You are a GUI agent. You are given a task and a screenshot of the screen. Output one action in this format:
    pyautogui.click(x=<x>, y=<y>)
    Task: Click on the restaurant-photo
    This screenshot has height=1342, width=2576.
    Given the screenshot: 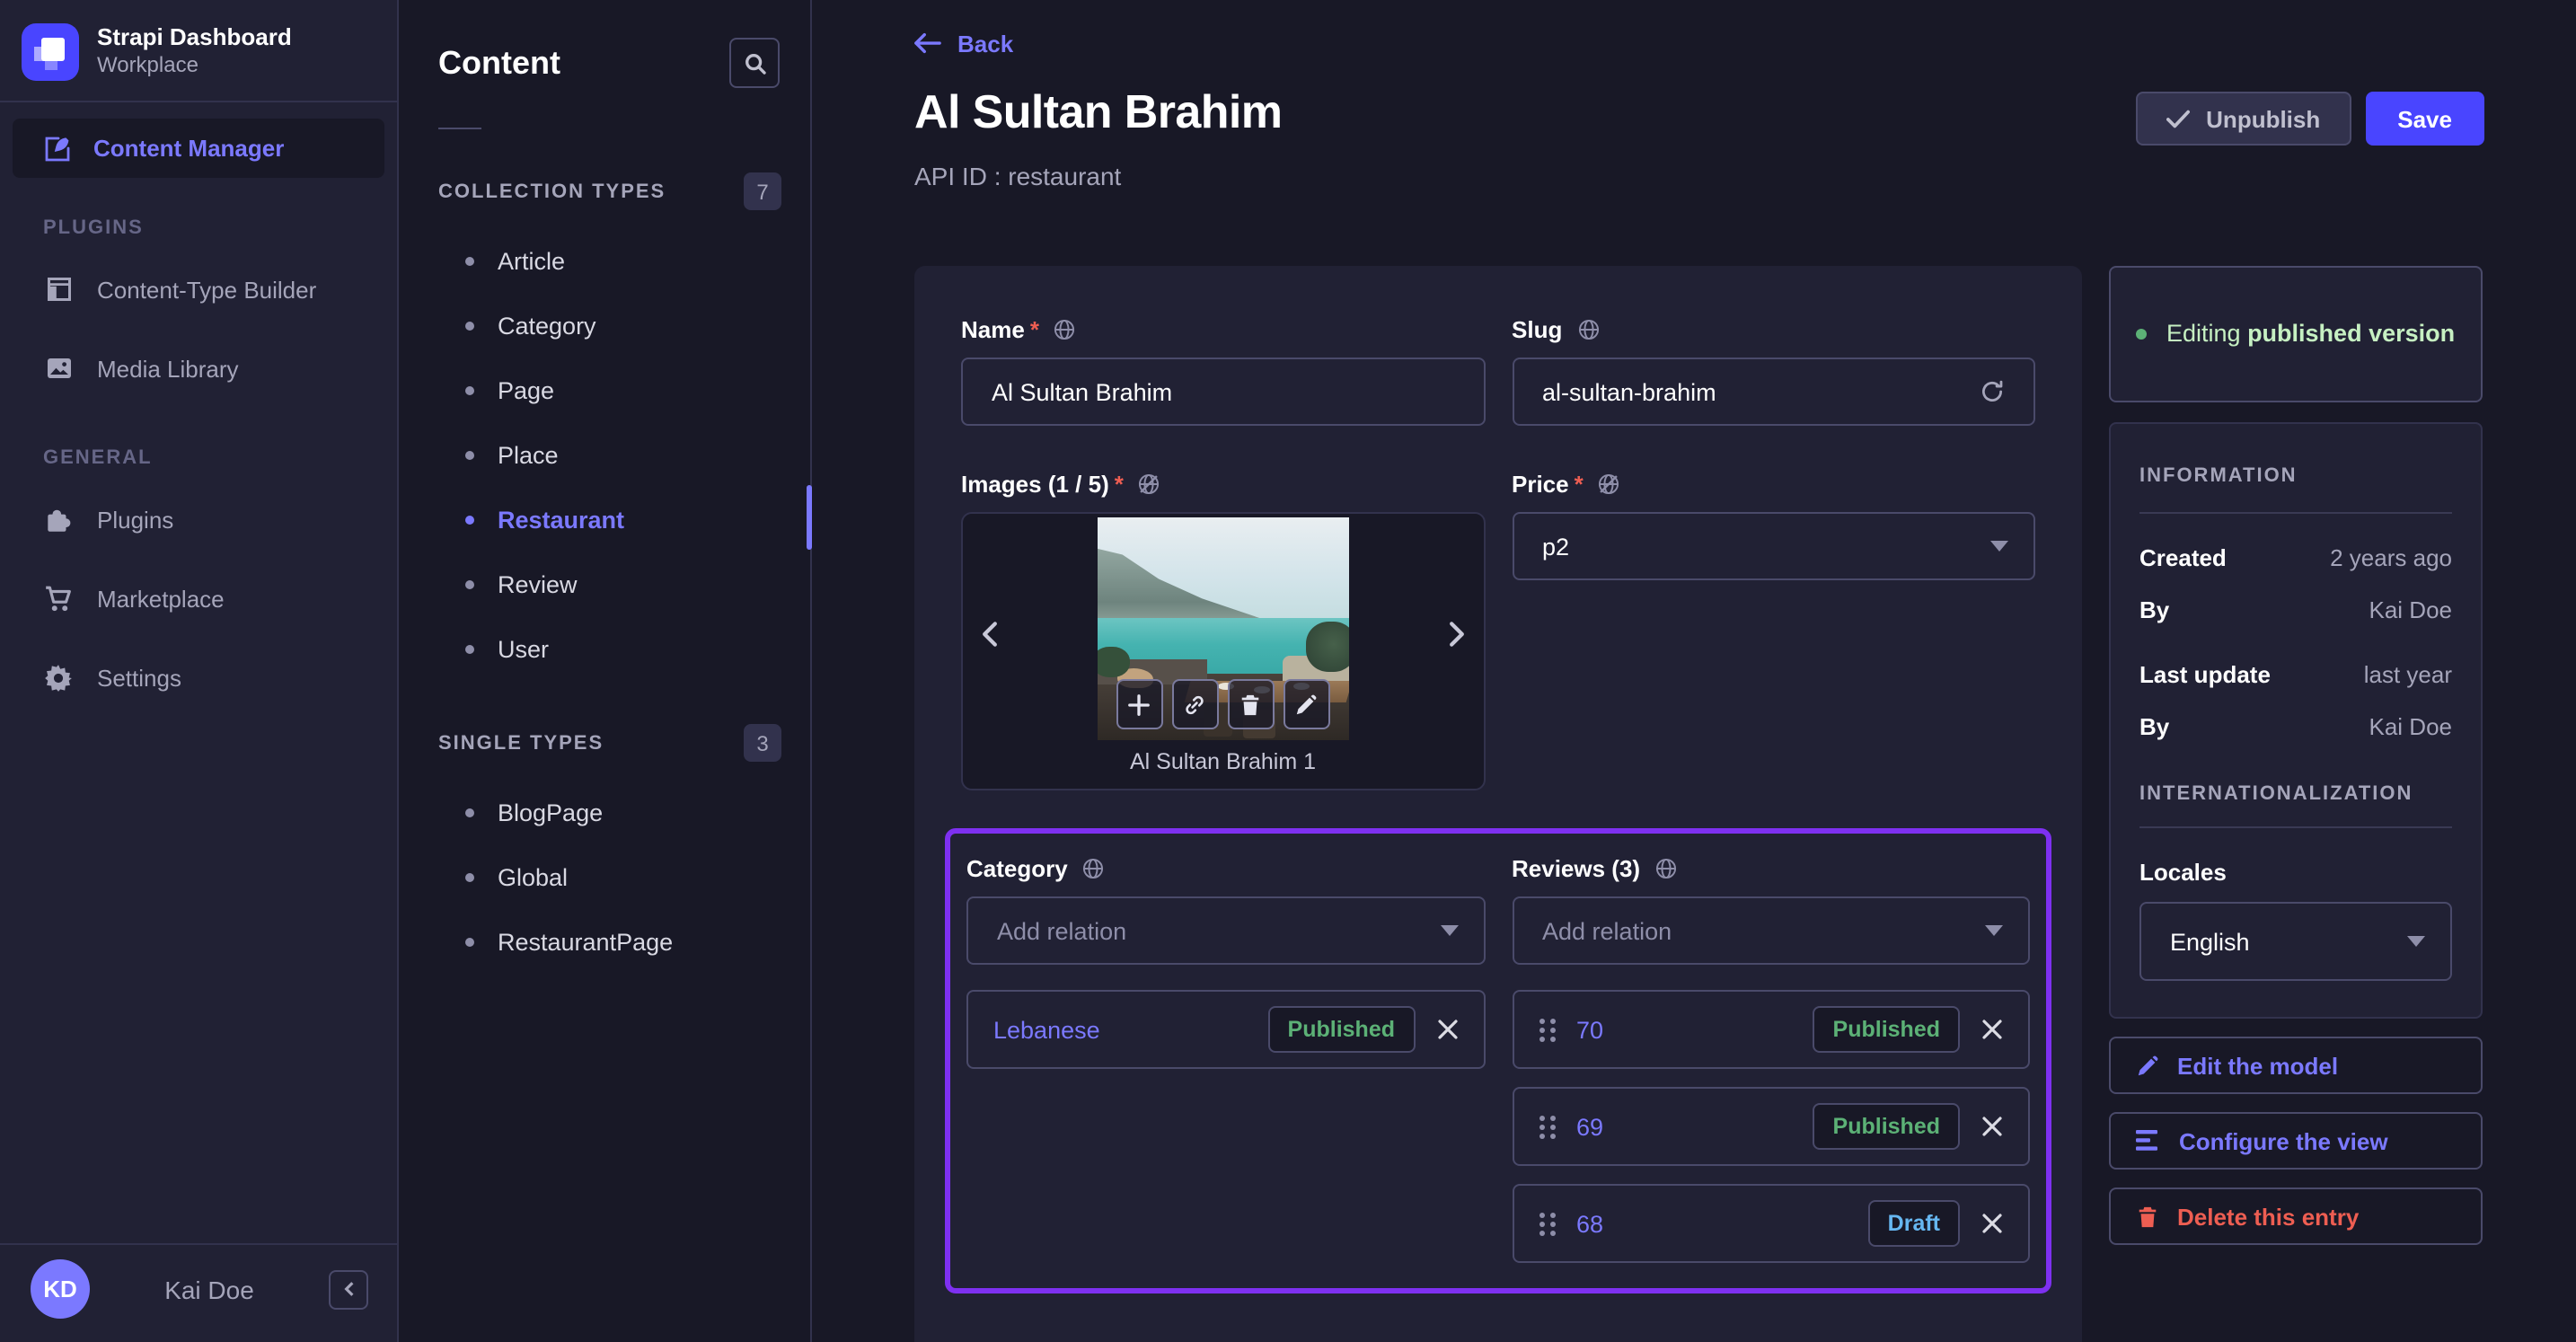 What is the action you would take?
    pyautogui.click(x=1223, y=628)
    